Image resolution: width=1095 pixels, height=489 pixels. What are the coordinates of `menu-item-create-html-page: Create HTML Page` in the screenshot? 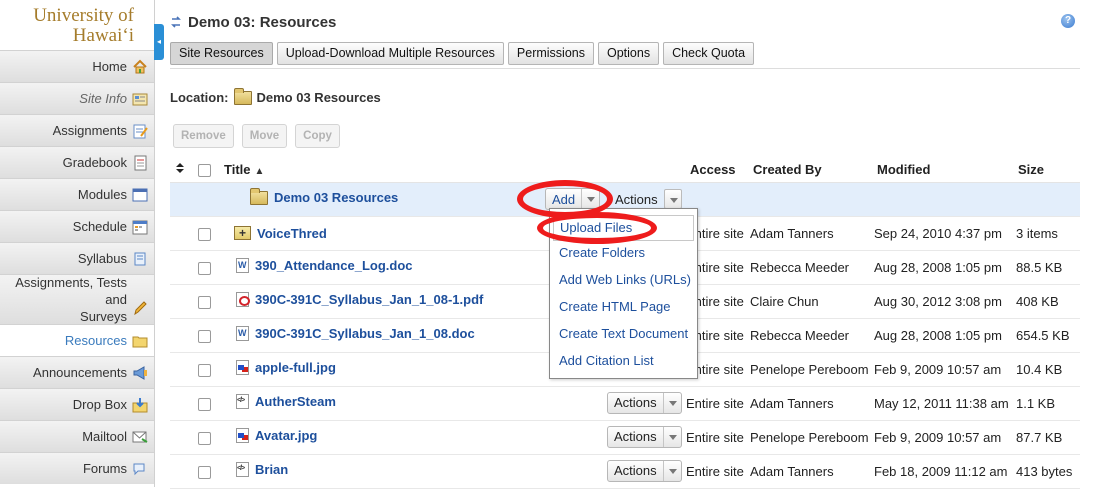 It's located at (623, 308).